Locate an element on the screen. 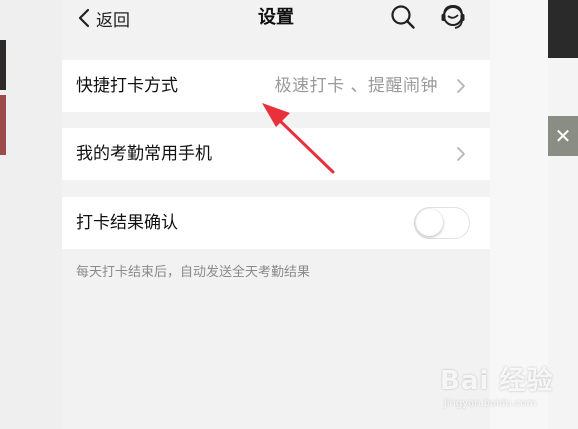 The image size is (578, 429). watermark-brand: Bai 经验 is located at coordinates (497, 381).